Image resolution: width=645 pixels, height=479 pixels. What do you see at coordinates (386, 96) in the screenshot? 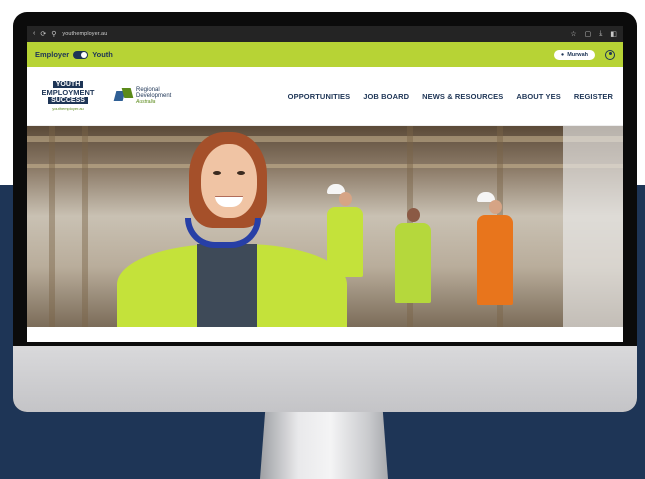
I see `nav-job-board: JOB BOARD` at bounding box center [386, 96].